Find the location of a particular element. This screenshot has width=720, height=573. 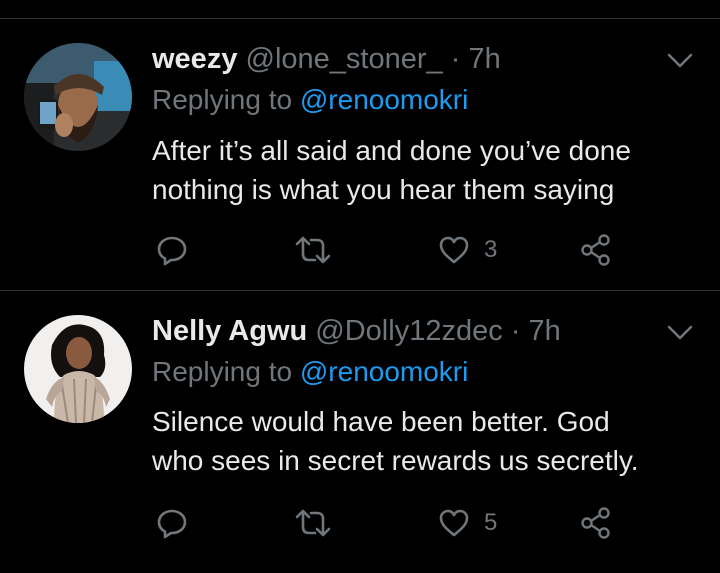

tweet-text-line: After it’s all said and done you’ve done is located at coordinates (391, 150).